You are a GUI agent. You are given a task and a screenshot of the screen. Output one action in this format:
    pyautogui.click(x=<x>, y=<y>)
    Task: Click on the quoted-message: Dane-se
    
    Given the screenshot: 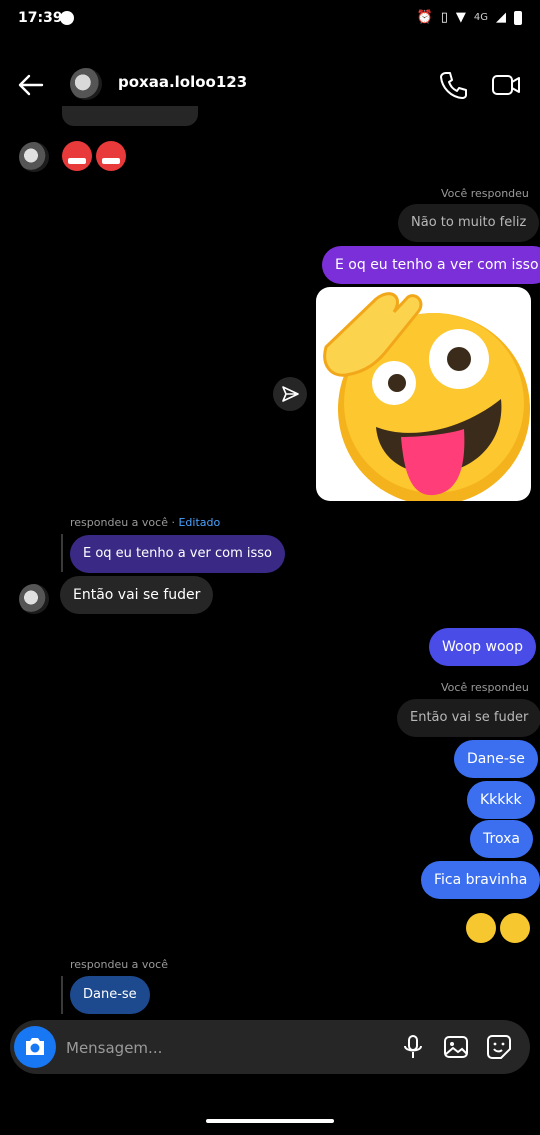 What is the action you would take?
    pyautogui.click(x=110, y=995)
    